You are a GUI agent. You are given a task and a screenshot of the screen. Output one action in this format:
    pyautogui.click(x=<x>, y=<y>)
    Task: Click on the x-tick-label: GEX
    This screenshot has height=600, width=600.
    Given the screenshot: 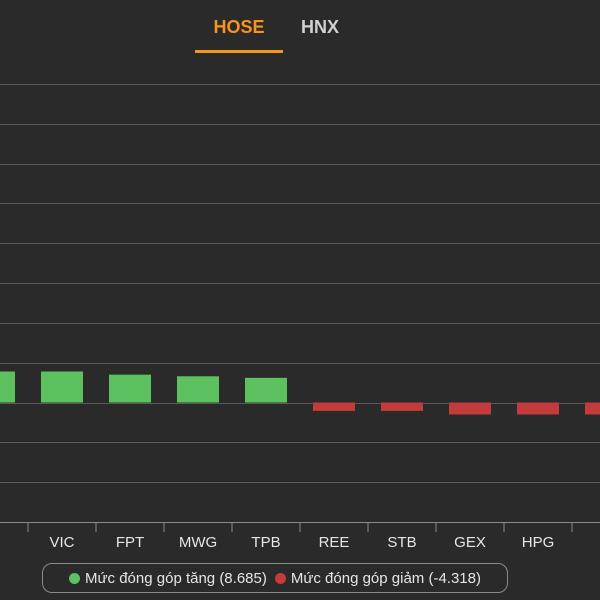 What is the action you would take?
    pyautogui.click(x=470, y=542)
    